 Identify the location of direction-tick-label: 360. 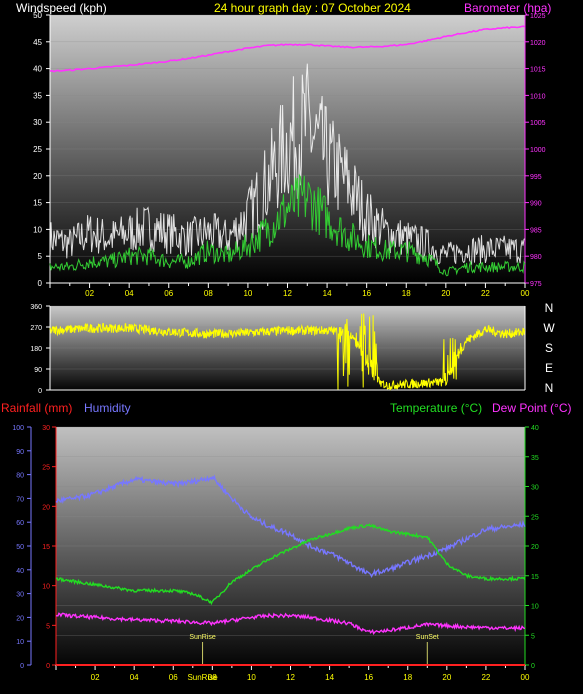
(36, 307).